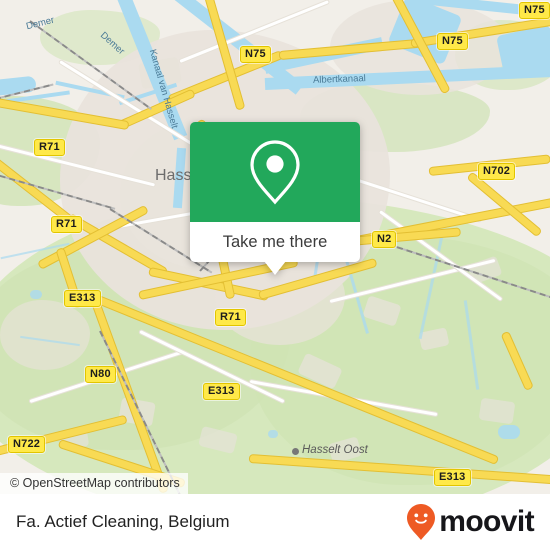 The height and width of the screenshot is (550, 550). What do you see at coordinates (100, 374) in the screenshot?
I see `road-shield: N80` at bounding box center [100, 374].